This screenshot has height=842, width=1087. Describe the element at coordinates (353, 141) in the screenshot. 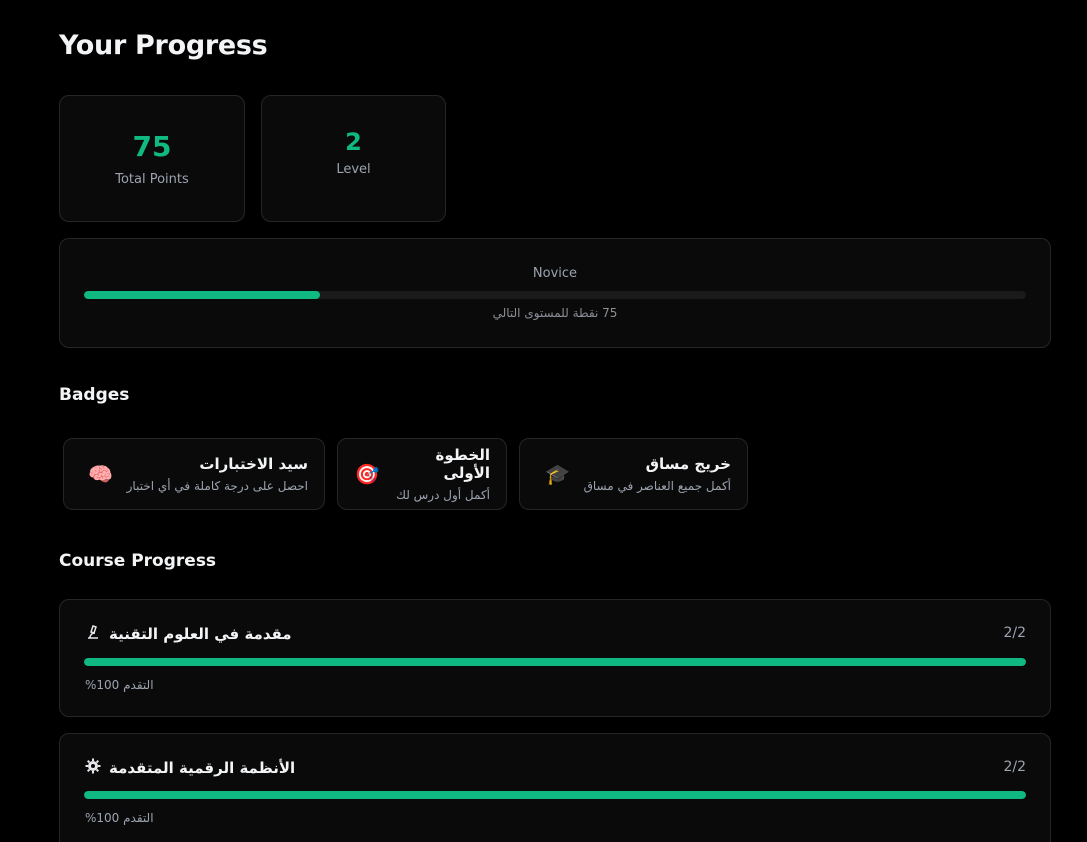

I see `level-value: 2` at that location.